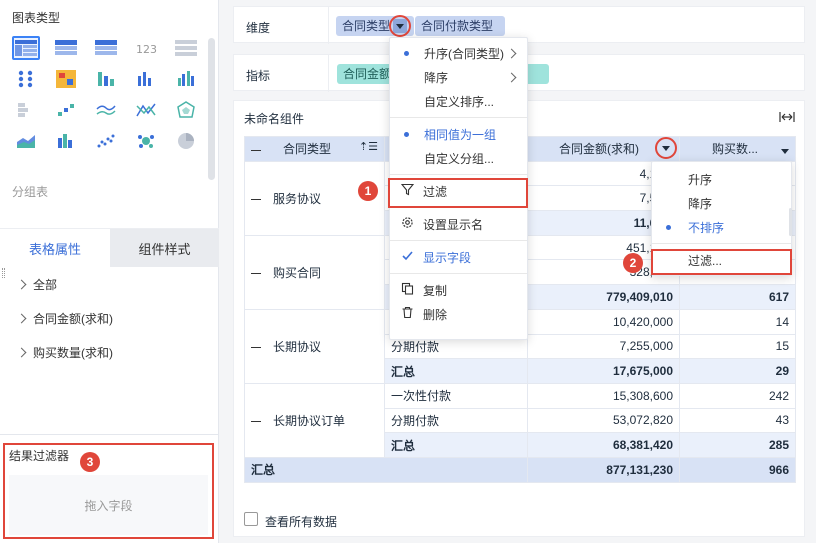 The image size is (816, 543). What do you see at coordinates (307, 149) in the screenshot?
I see `header-label: 合同类型` at bounding box center [307, 149].